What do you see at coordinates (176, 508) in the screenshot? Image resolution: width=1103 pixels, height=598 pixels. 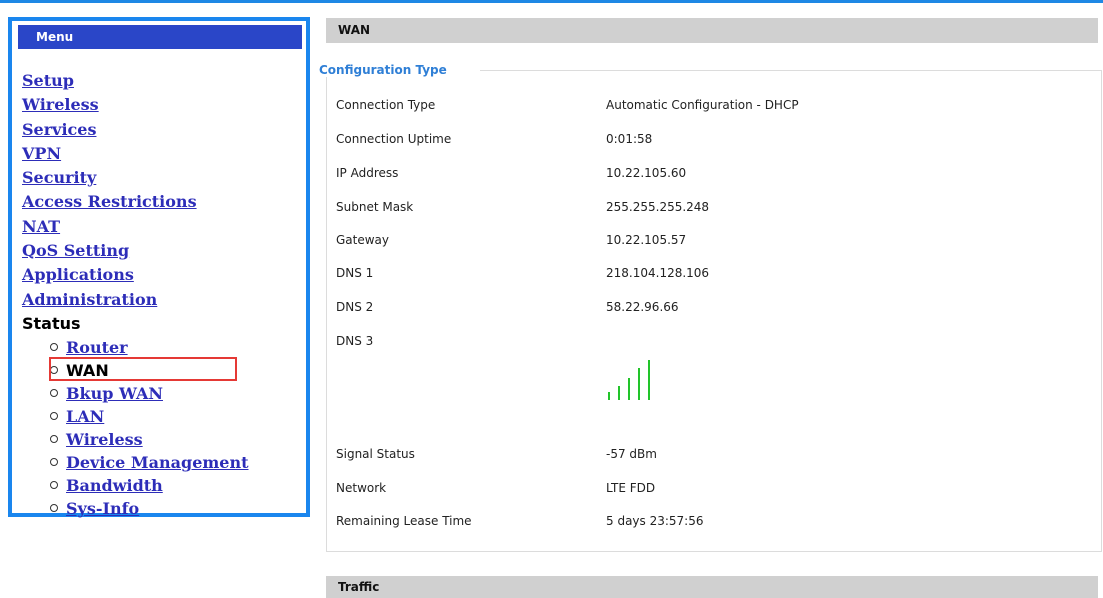 I see `status-subitem-sys-info: Sys-Info` at bounding box center [176, 508].